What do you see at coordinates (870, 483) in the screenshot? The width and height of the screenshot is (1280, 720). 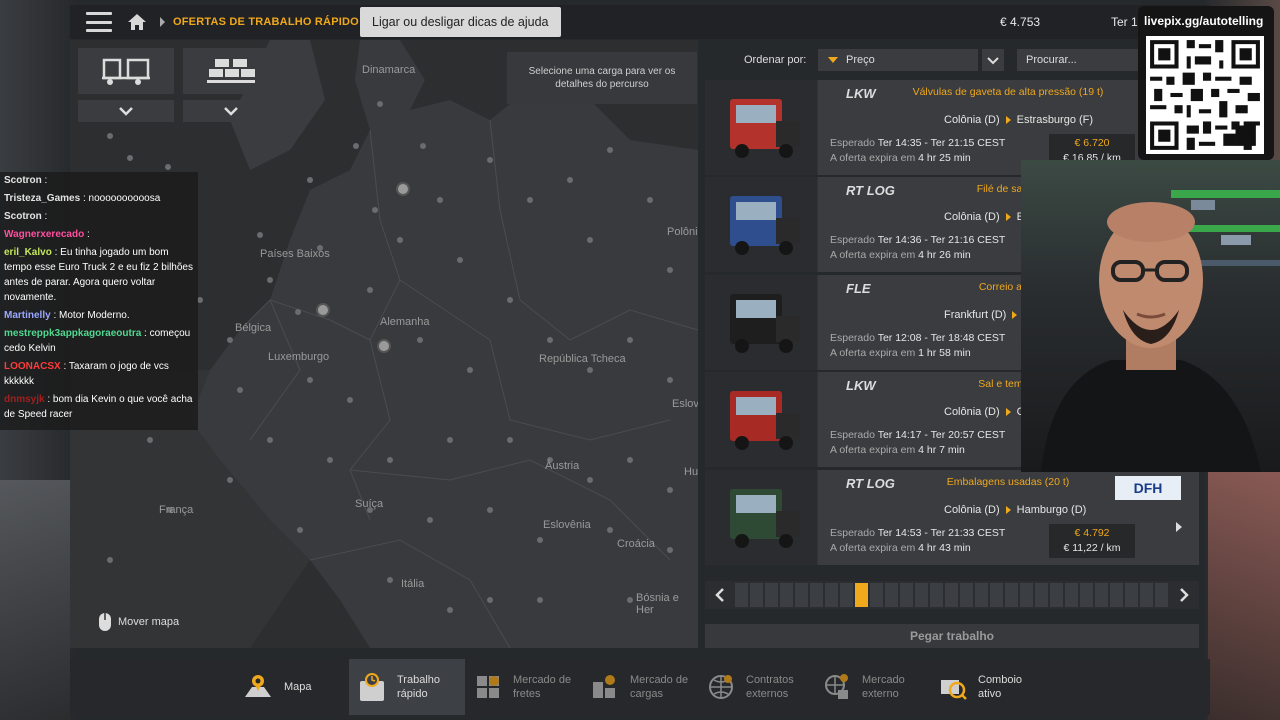 I see `company-logo: RT LOG` at bounding box center [870, 483].